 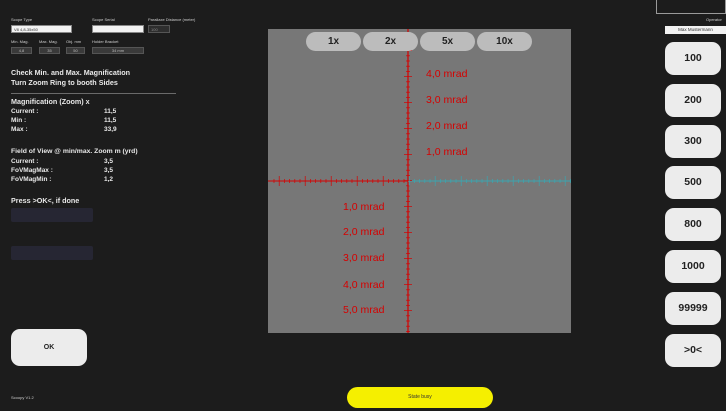 I want to click on fov-current-value: 3,5, so click(x=109, y=161).